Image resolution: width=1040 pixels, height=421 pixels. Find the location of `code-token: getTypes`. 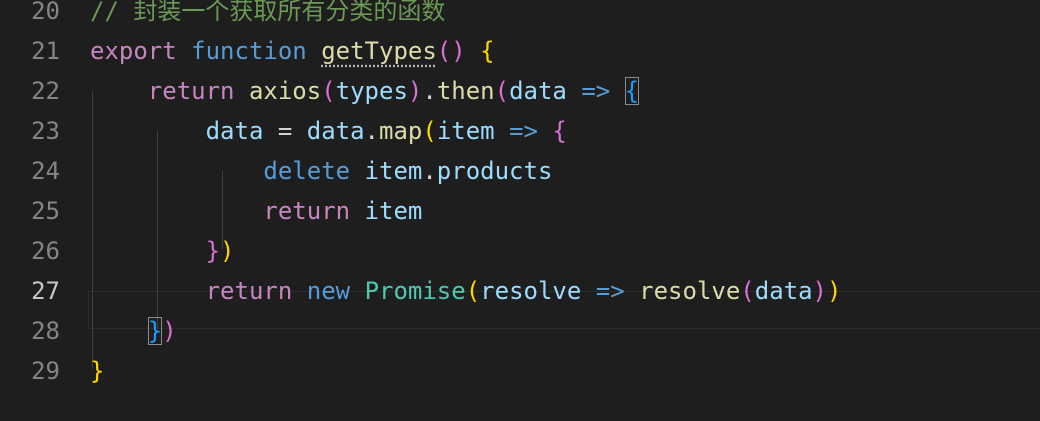

code-token: getTypes is located at coordinates (379, 51).